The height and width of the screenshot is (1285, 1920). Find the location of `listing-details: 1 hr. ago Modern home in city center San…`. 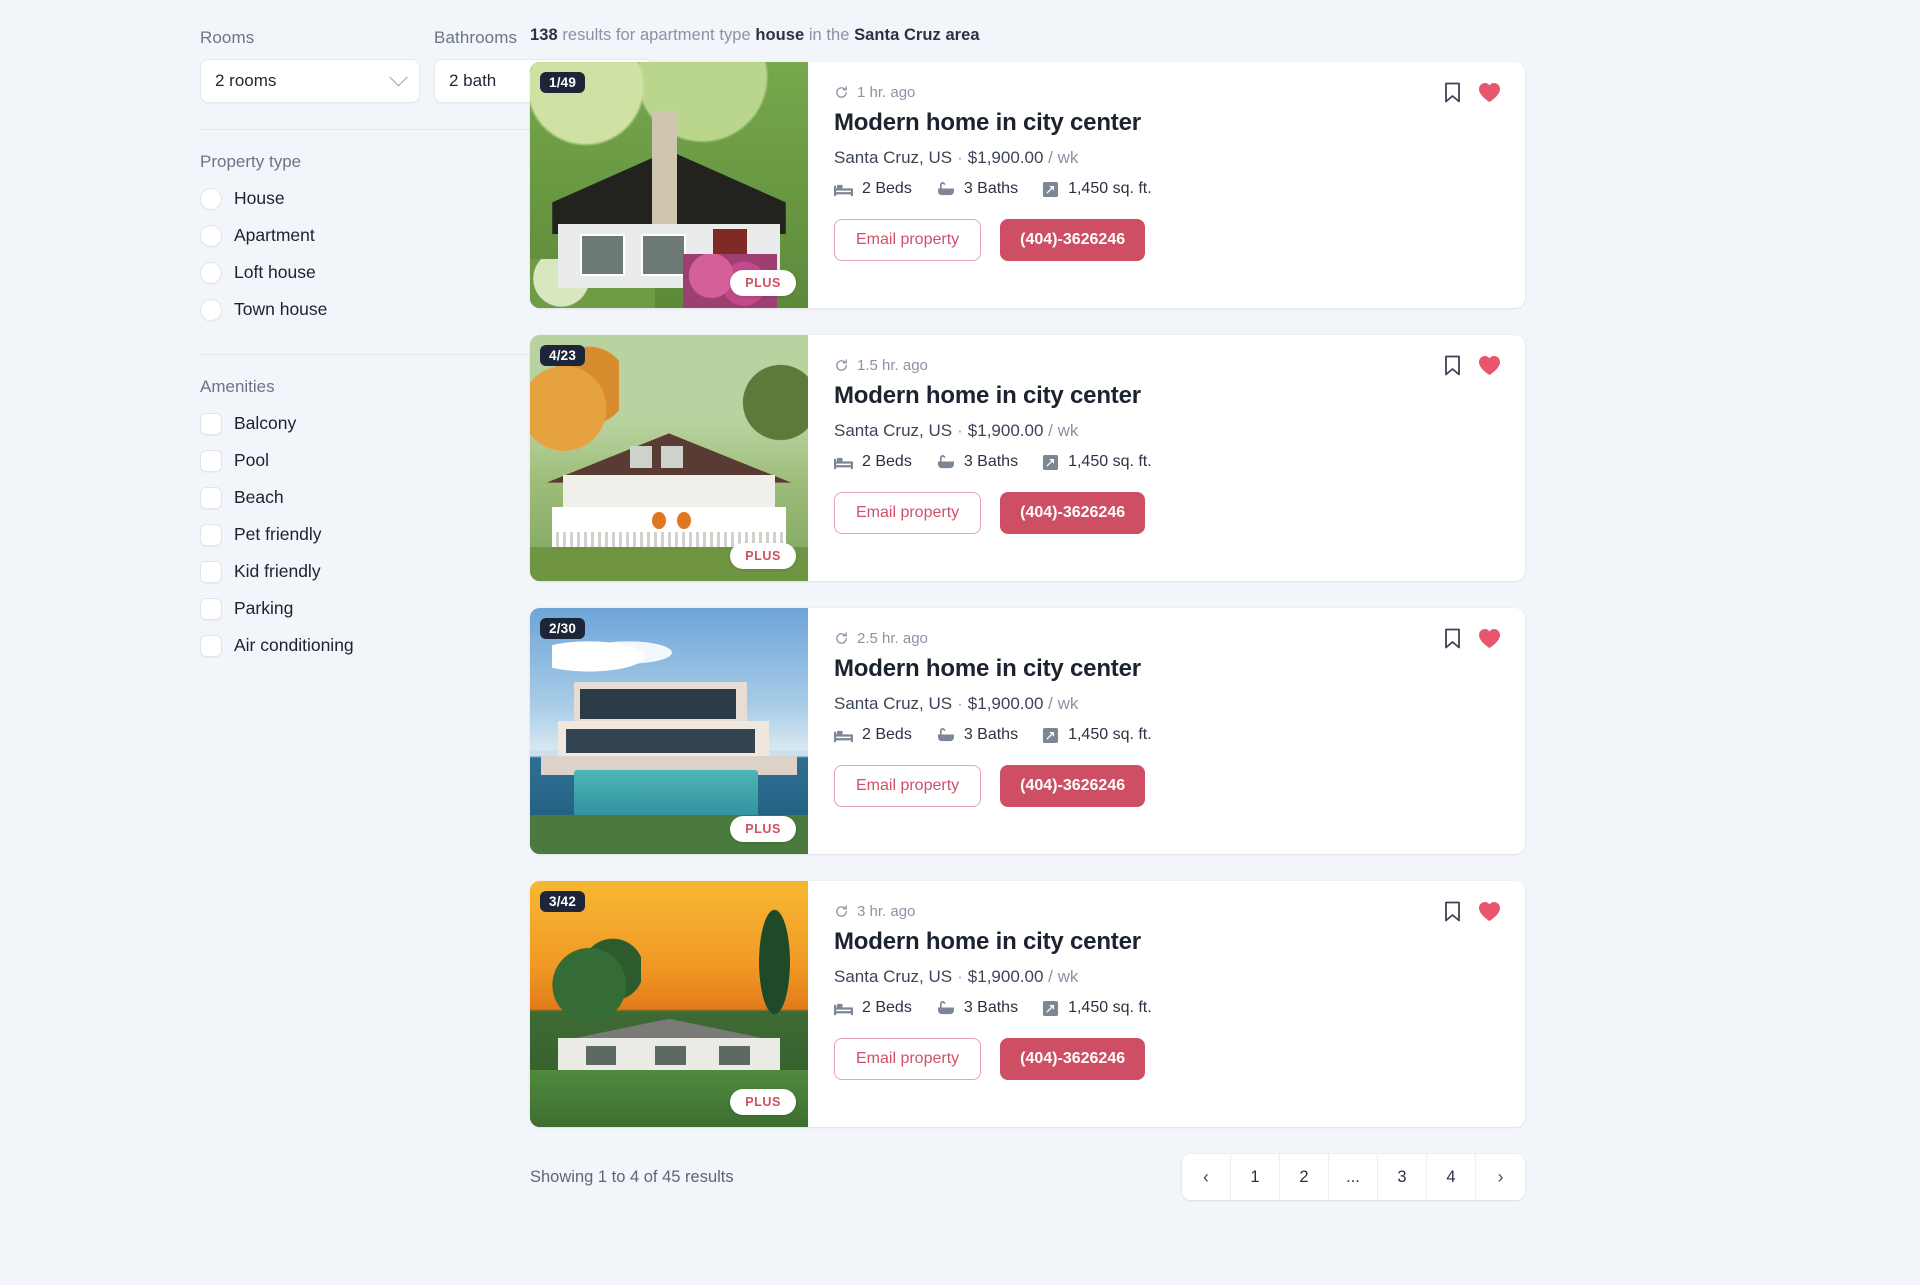

listing-details: 1 hr. ago Modern home in city center San… is located at coordinates (1166, 185).